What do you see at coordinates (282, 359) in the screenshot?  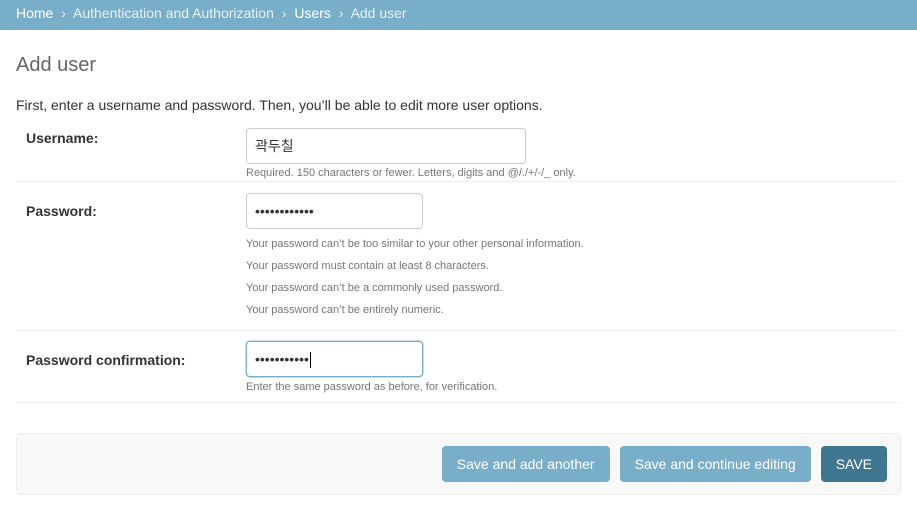 I see `password-confirmation-value: •••••••••••` at bounding box center [282, 359].